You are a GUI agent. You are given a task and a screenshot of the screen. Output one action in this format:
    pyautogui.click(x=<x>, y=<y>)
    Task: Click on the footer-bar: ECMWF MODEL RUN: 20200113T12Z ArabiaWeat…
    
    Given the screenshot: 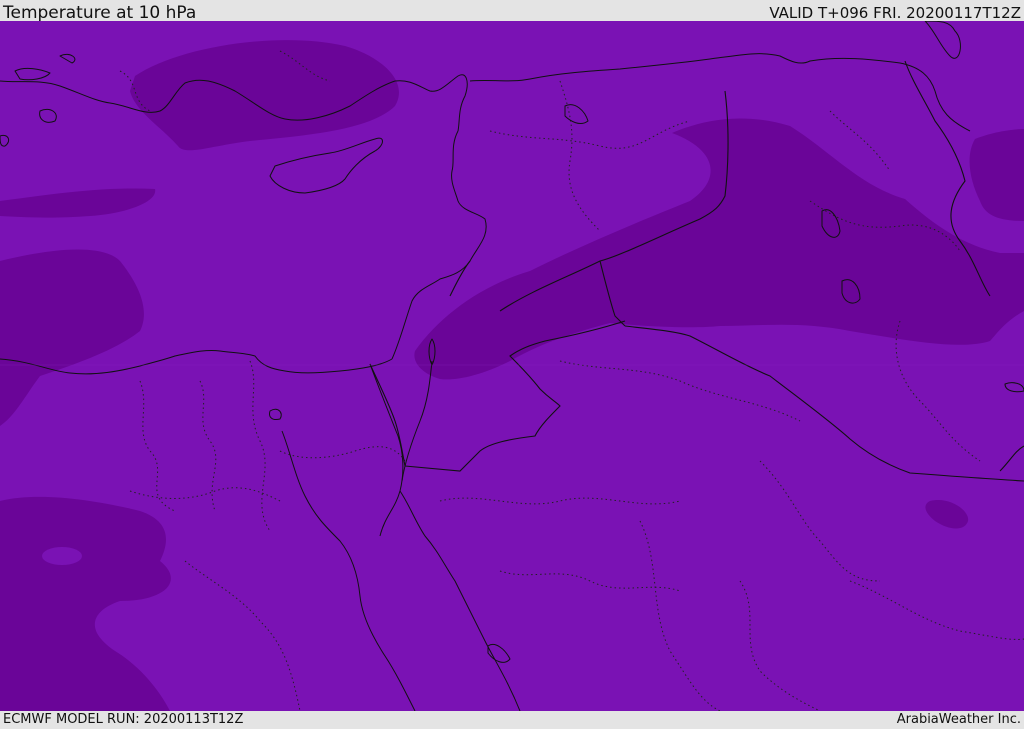 What is the action you would take?
    pyautogui.click(x=512, y=720)
    